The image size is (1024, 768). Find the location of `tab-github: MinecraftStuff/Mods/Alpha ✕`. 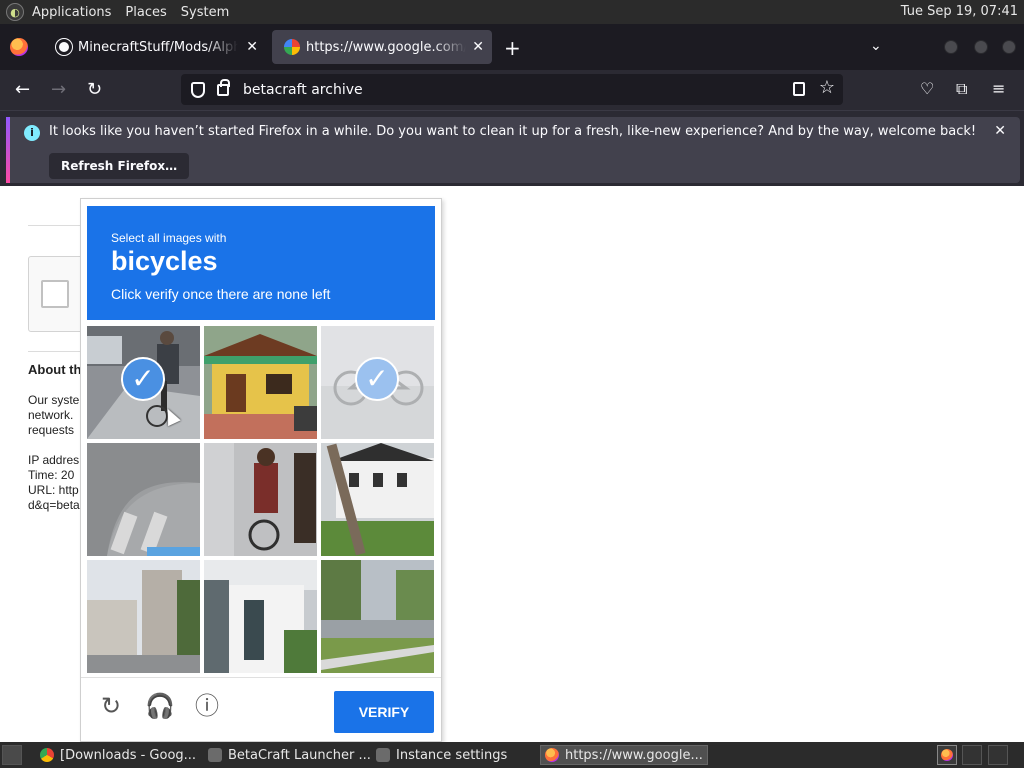

tab-github: MinecraftStuff/Mods/Alpha ✕ is located at coordinates (155, 47).